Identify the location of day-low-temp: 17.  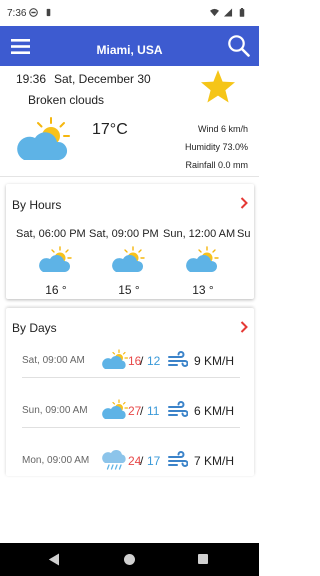
(154, 461).